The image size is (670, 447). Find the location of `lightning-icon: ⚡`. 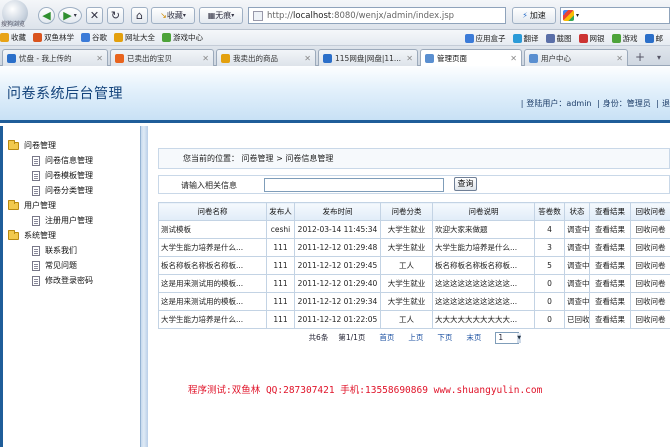

lightning-icon: ⚡ is located at coordinates (525, 15).